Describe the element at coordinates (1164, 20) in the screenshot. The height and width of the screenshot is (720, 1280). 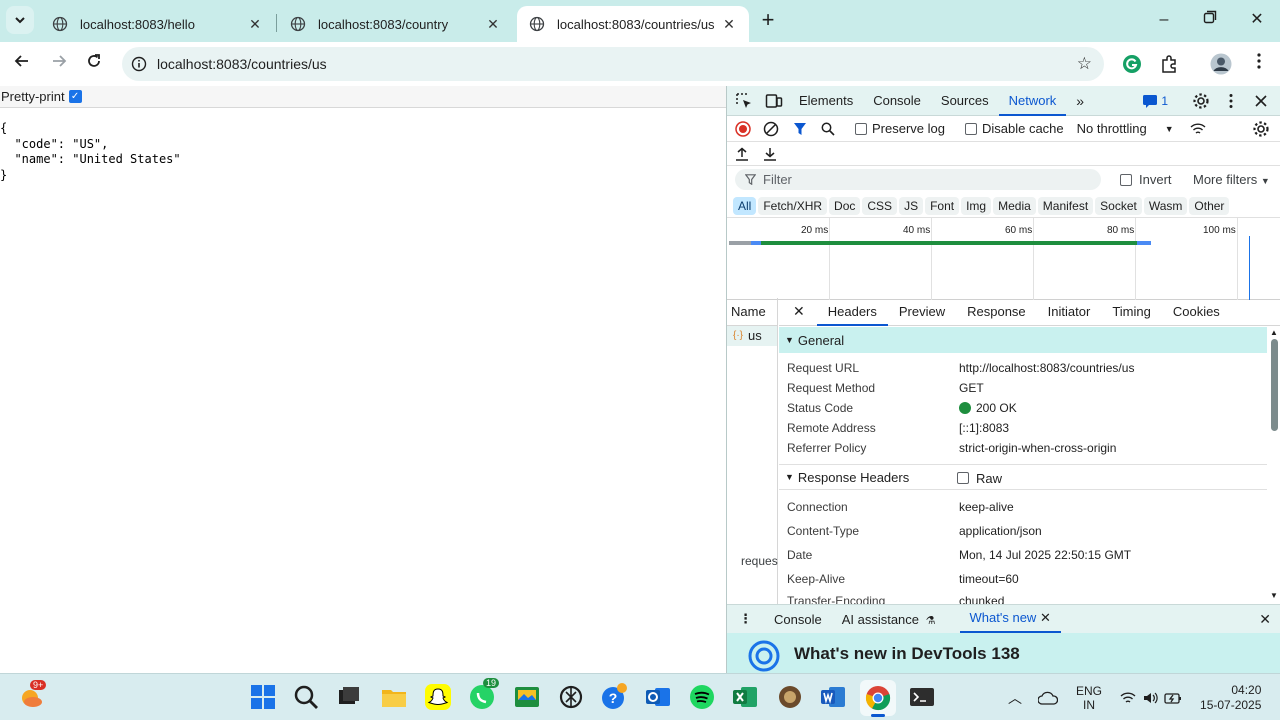
I see `minimize-button: –` at that location.